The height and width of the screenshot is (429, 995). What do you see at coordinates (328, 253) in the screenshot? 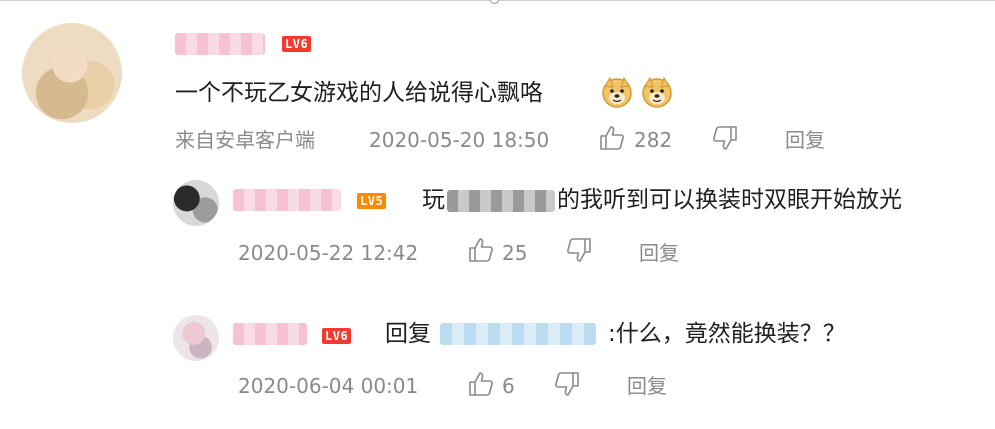
I see `comment-timestamp: 2020-05-22 12:42` at bounding box center [328, 253].